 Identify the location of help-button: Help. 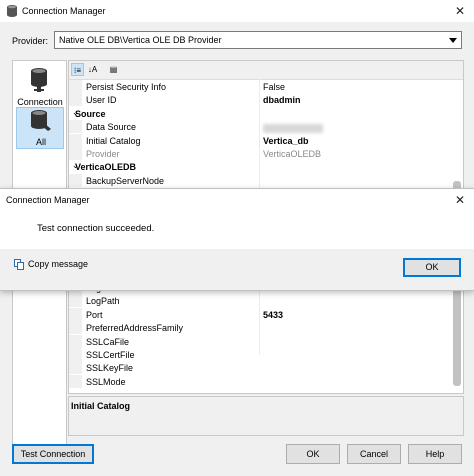
(435, 454).